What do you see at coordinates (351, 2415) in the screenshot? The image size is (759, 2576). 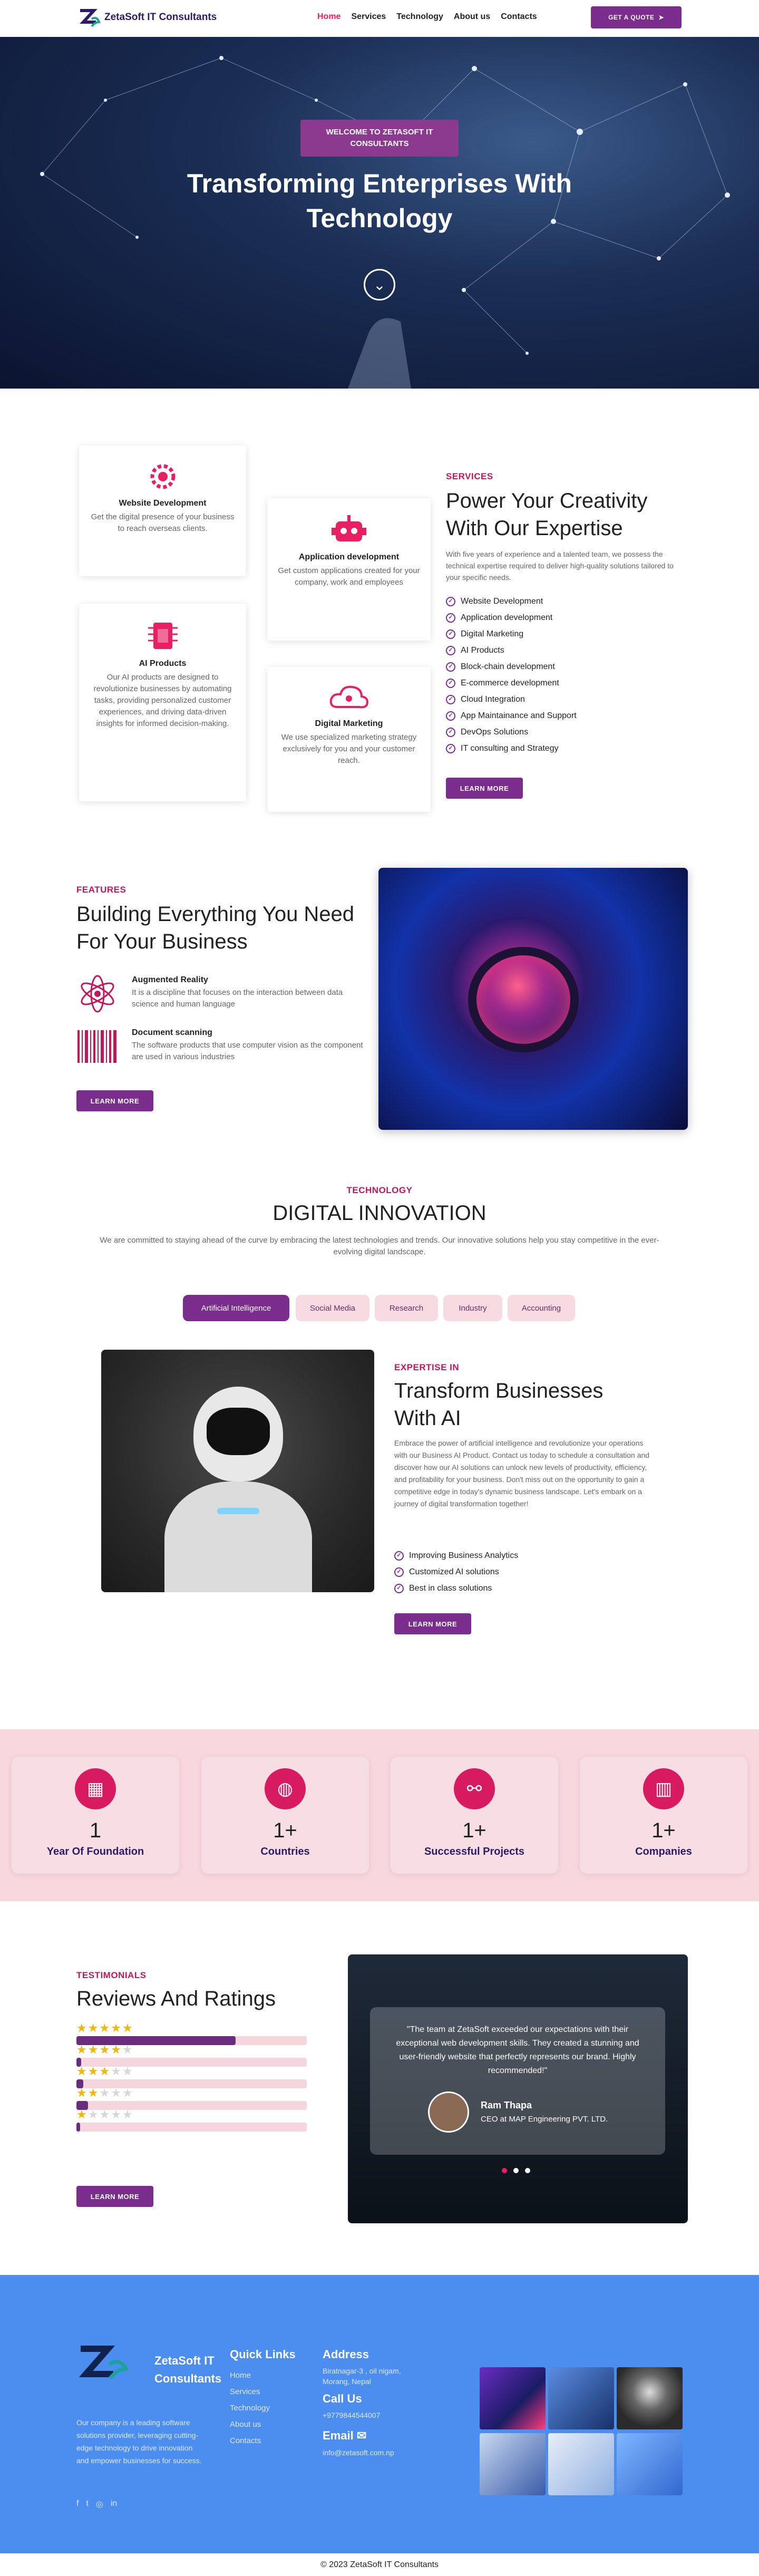 I see `phone-text: +9779844544007` at bounding box center [351, 2415].